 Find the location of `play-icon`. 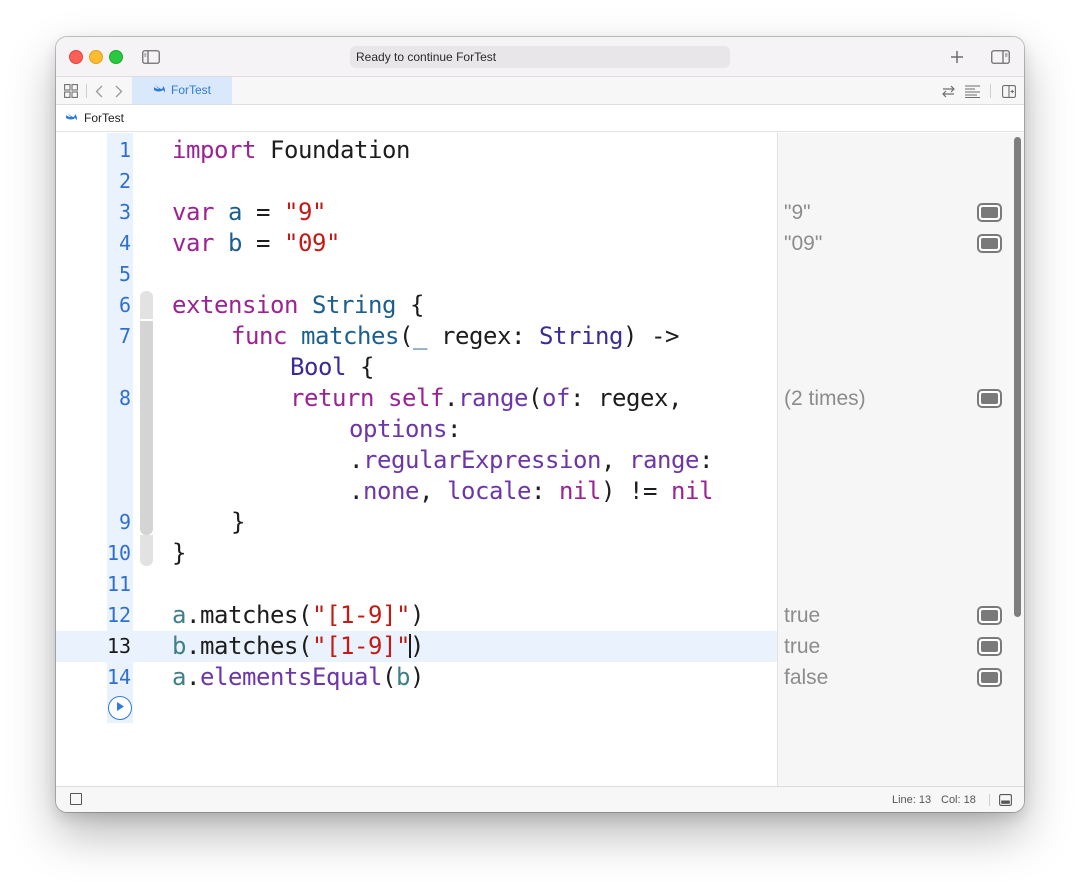

play-icon is located at coordinates (120, 708).